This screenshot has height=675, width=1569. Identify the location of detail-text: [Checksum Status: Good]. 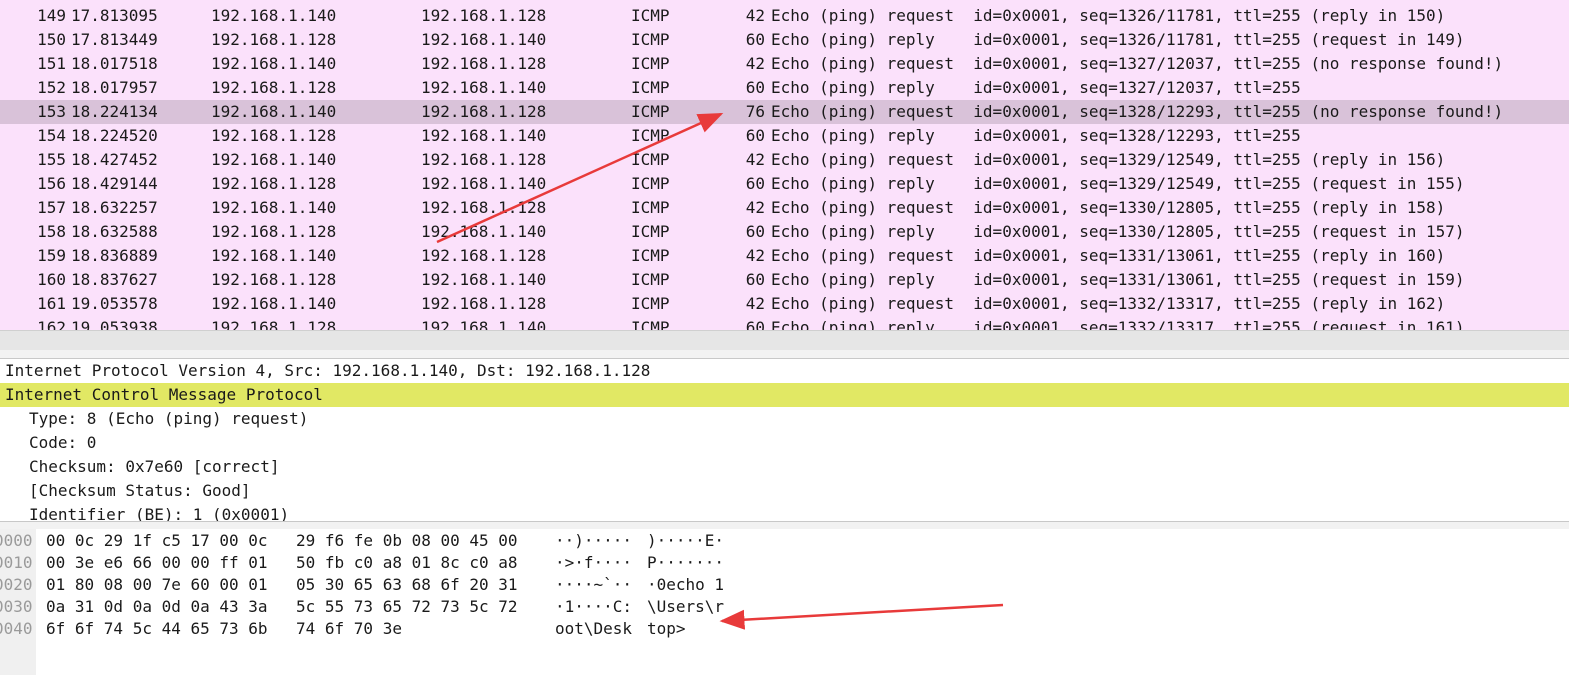
(140, 490).